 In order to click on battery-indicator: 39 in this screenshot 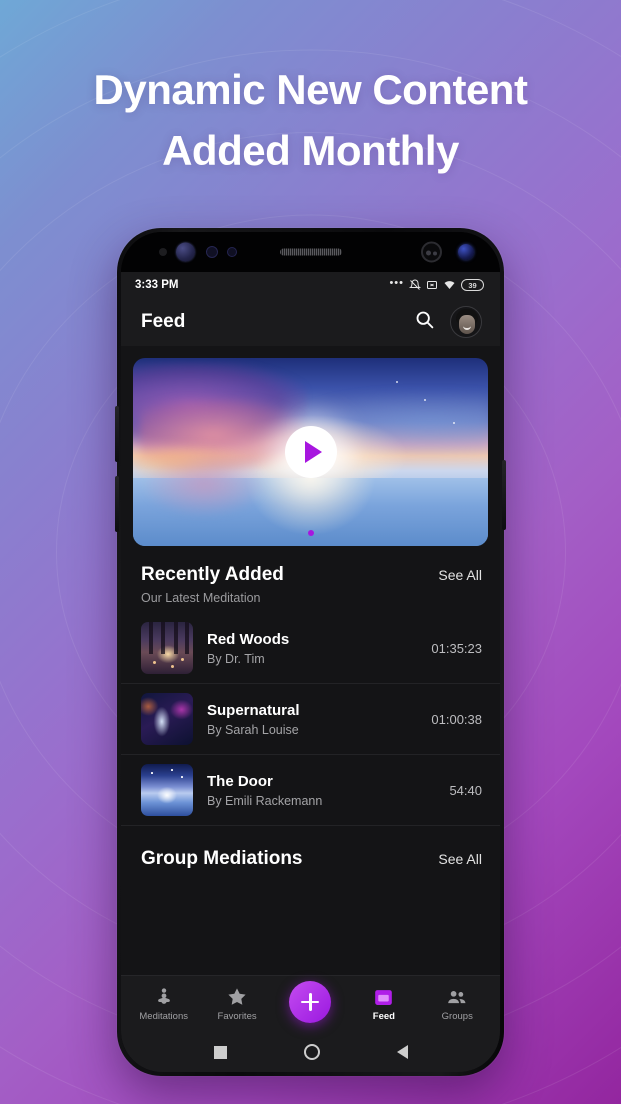, I will do `click(472, 285)`.